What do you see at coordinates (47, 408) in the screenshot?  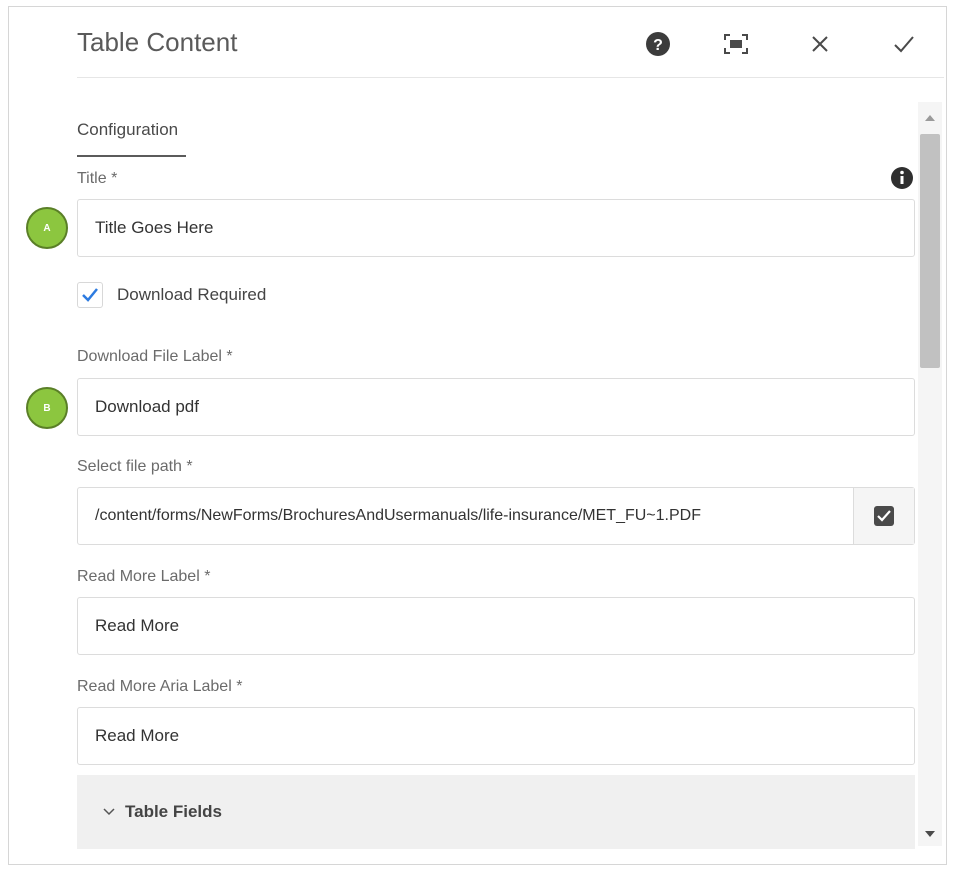 I see `annotation-badge-b: B` at bounding box center [47, 408].